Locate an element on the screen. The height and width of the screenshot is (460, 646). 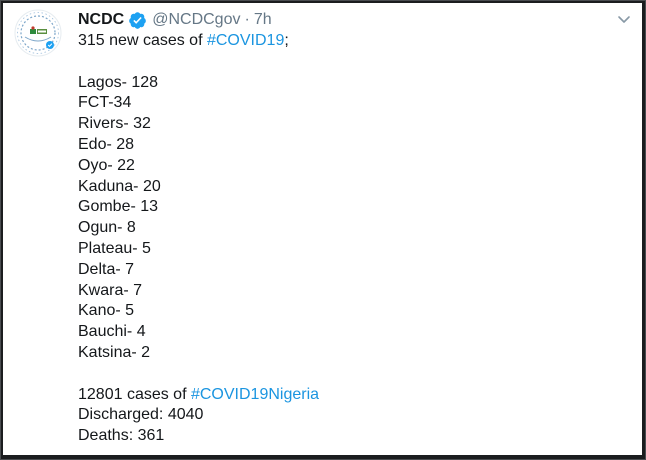
state-case-line: Bauchi- 4 is located at coordinates (112, 332).